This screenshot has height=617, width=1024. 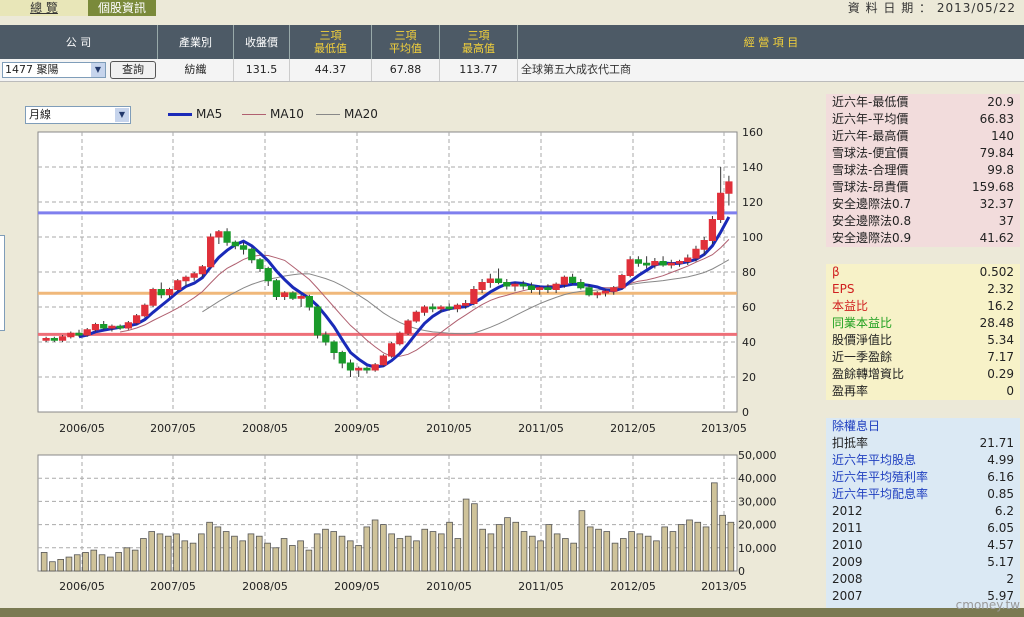 What do you see at coordinates (996, 238) in the screenshot?
I see `row-value: 41.62` at bounding box center [996, 238].